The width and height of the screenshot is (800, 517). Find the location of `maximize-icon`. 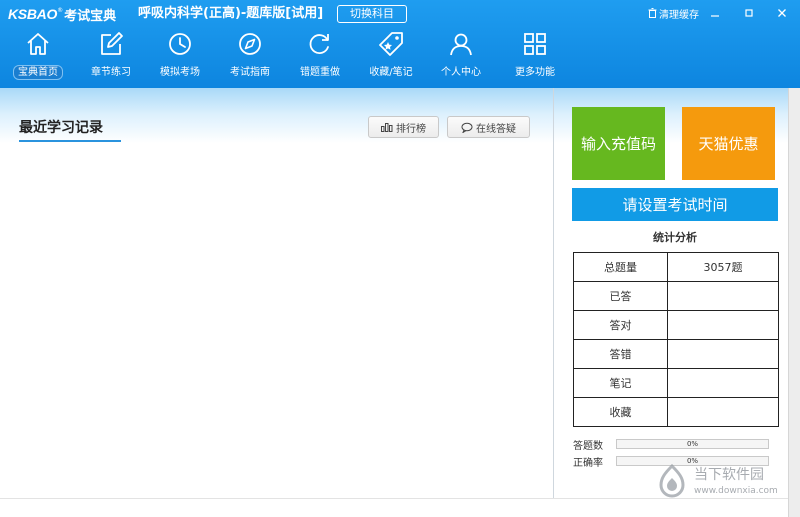

maximize-icon is located at coordinates (749, 13).